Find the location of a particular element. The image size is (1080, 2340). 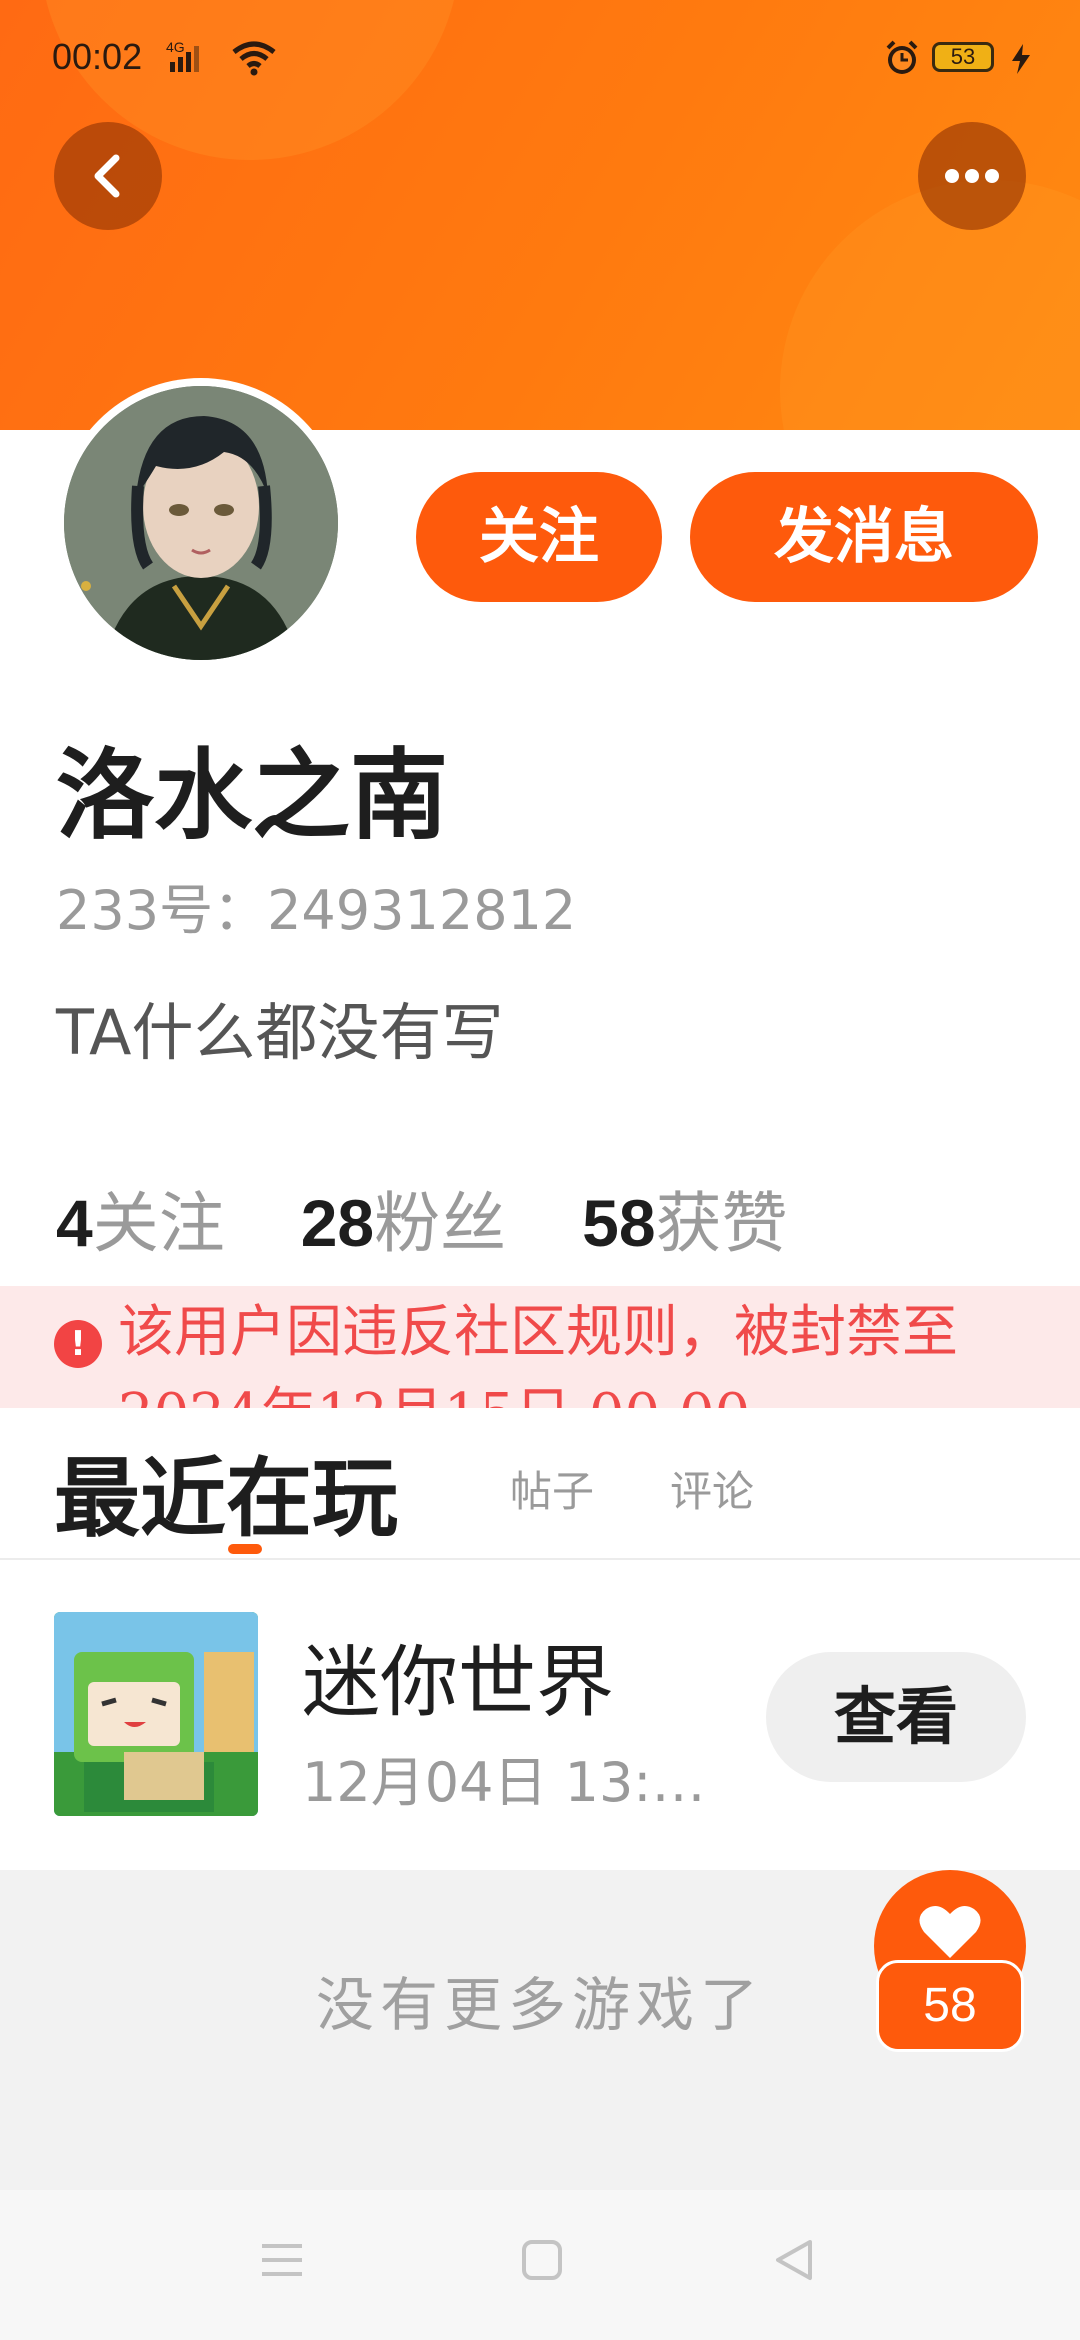

chevron-left-icon is located at coordinates (107, 176).